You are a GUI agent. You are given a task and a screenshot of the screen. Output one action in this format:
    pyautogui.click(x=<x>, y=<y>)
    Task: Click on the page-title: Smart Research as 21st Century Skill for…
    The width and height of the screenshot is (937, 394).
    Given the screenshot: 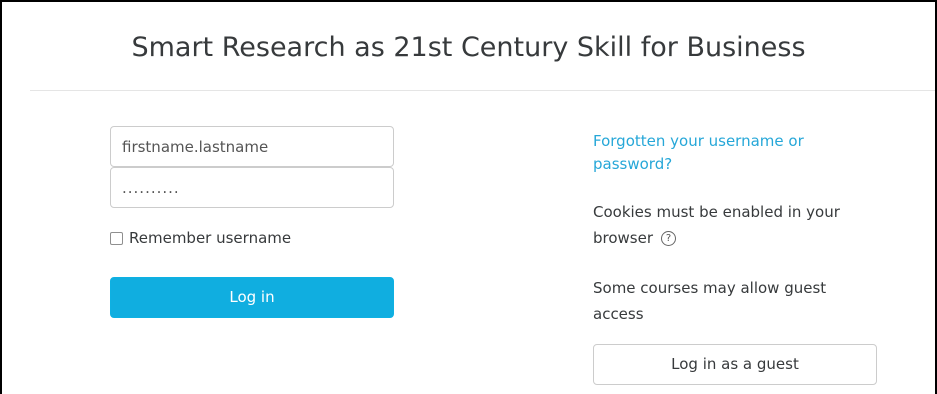 What is the action you would take?
    pyautogui.click(x=468, y=47)
    